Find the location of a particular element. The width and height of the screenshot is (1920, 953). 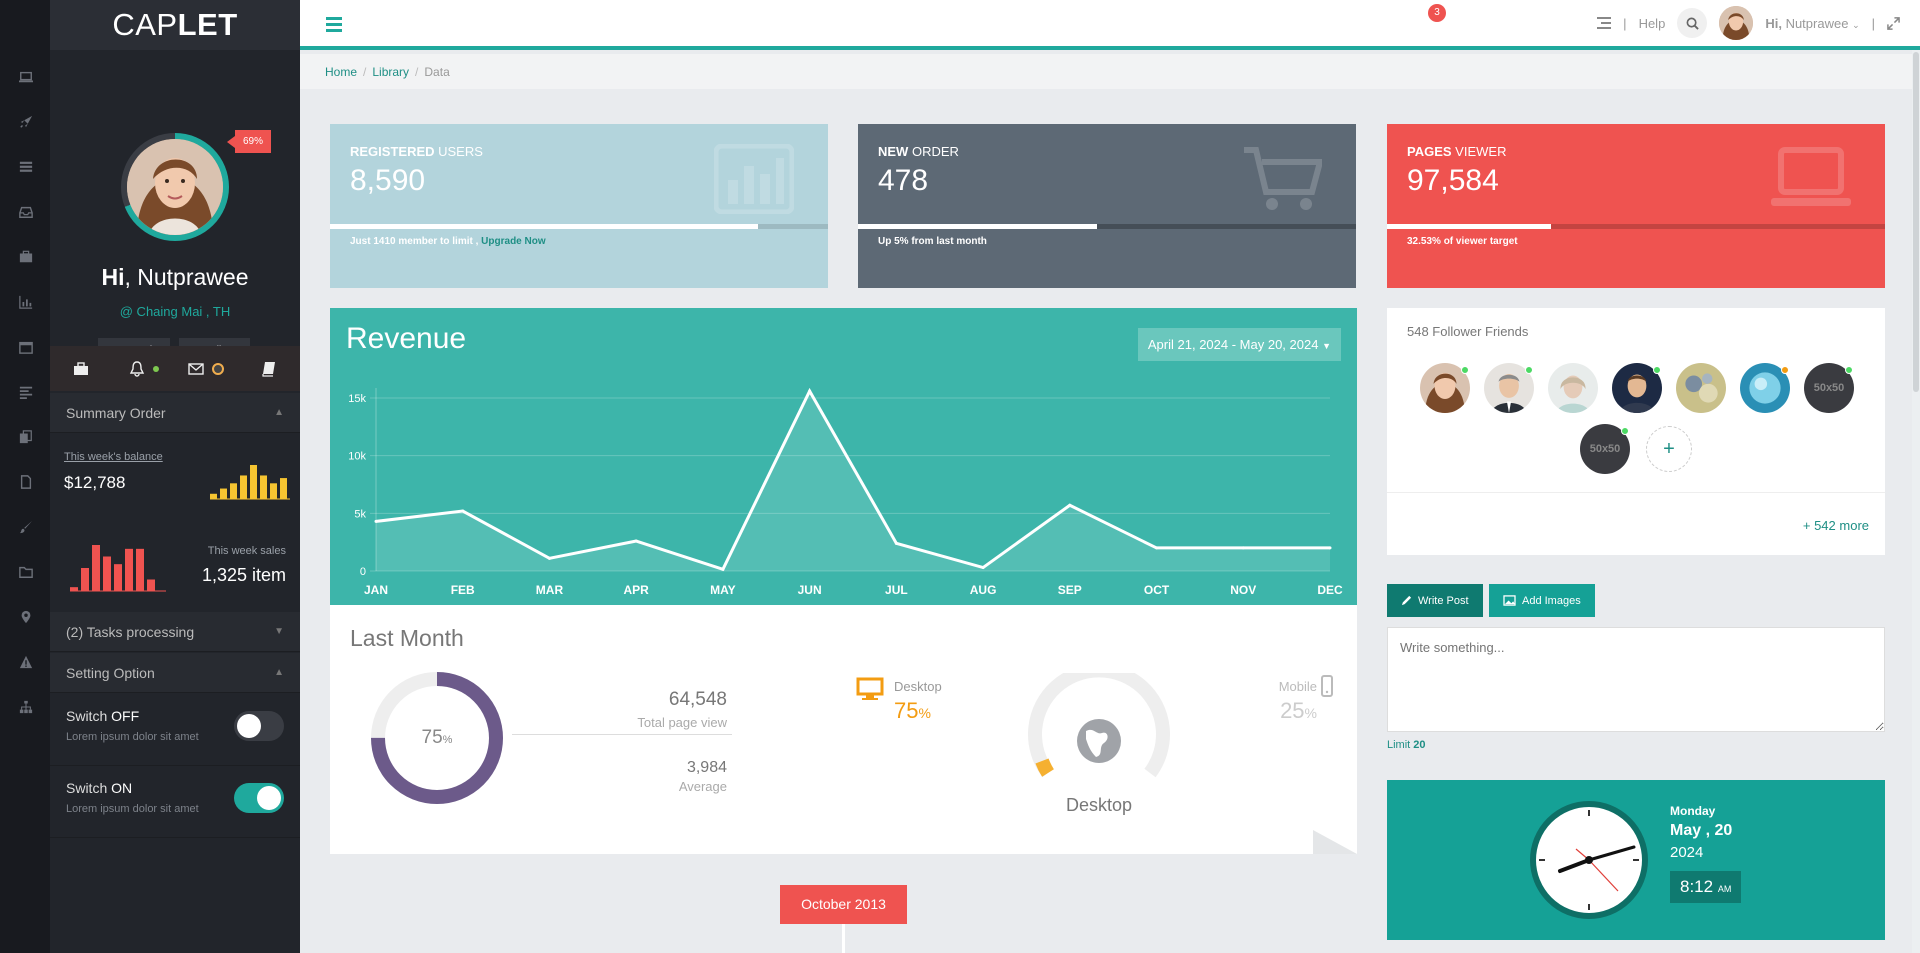

x-tick-label: MAR is located at coordinates (550, 590).